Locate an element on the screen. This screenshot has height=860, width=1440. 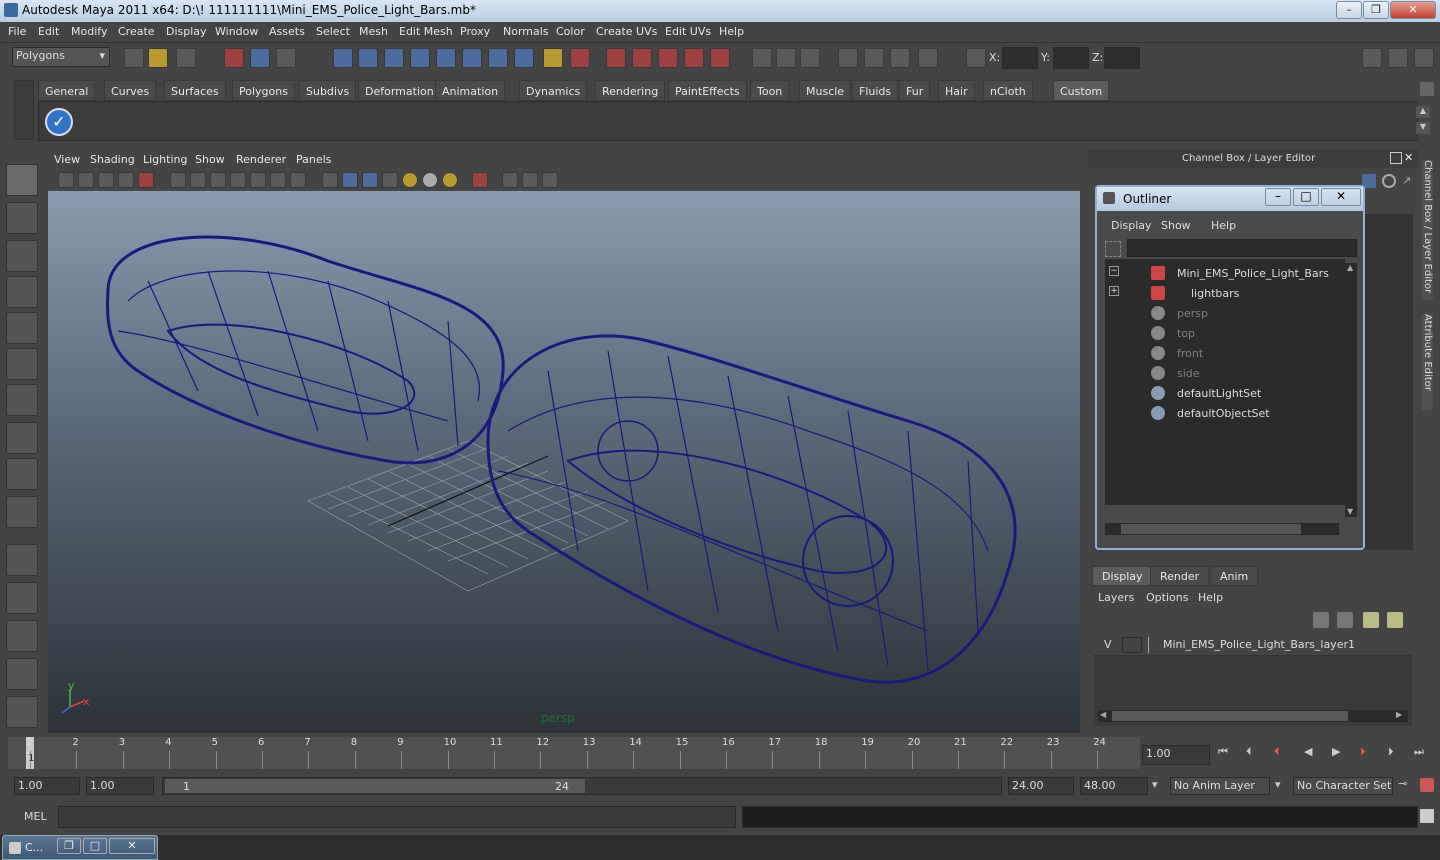
playback-end-field: 24.00 is located at coordinates (1041, 786).